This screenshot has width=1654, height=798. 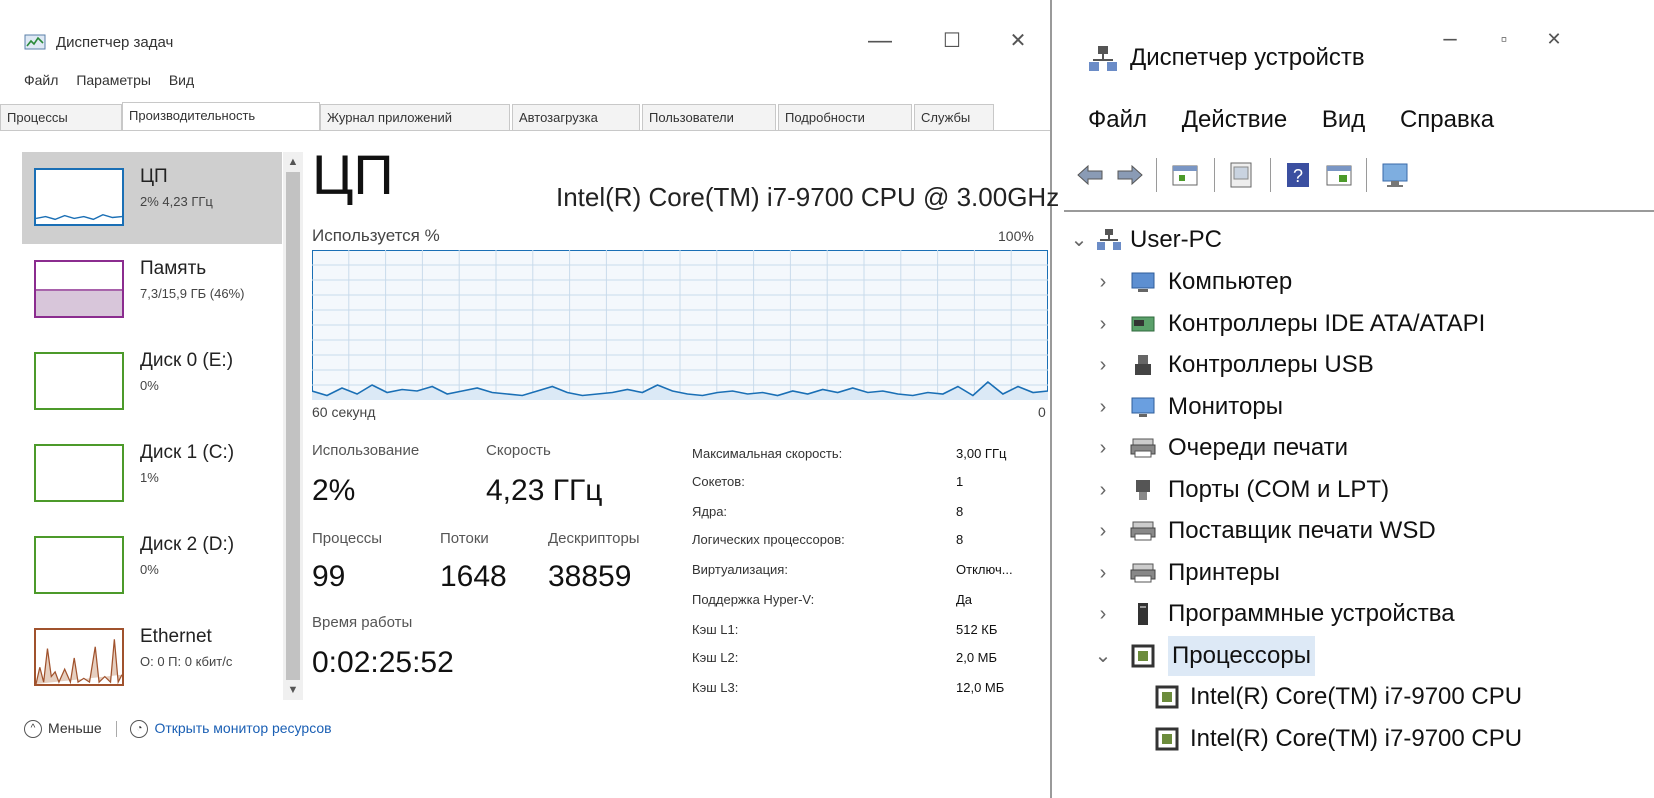 What do you see at coordinates (1235, 119) in the screenshot?
I see `menu-action: Действие` at bounding box center [1235, 119].